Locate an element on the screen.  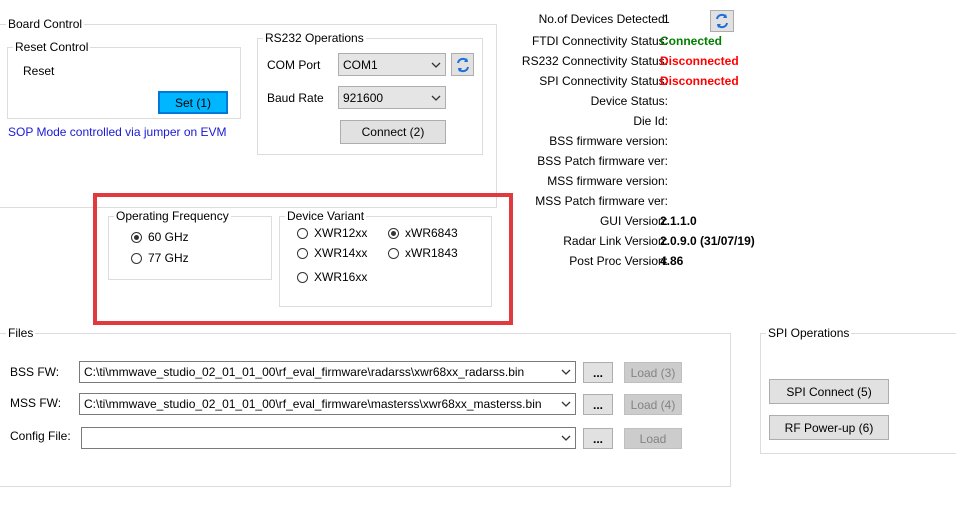
status-value: 4.86 is located at coordinates (672, 261).